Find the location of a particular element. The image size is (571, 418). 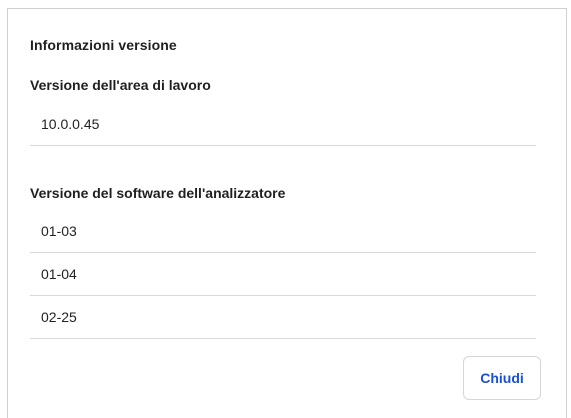

analyzer-version-row: 02-25 is located at coordinates (283, 318).